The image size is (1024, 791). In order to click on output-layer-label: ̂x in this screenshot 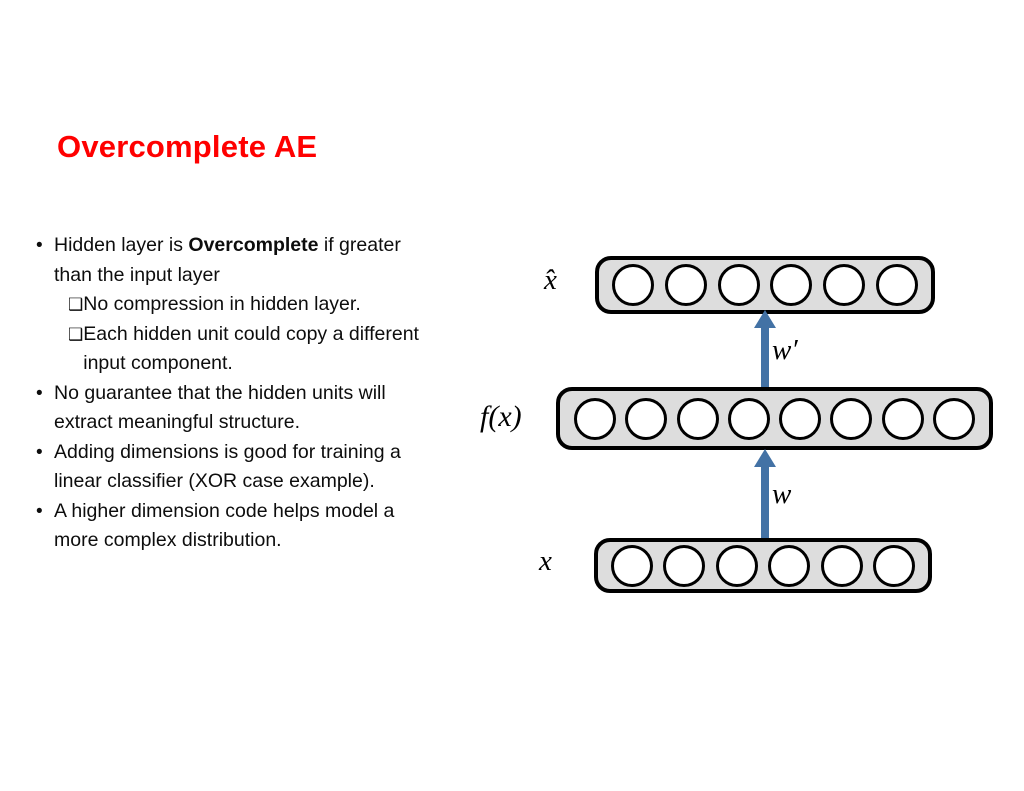, I will do `click(550, 280)`.